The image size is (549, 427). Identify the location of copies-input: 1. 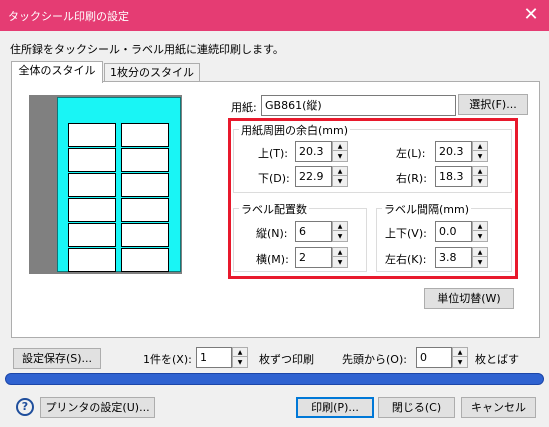
(214, 357).